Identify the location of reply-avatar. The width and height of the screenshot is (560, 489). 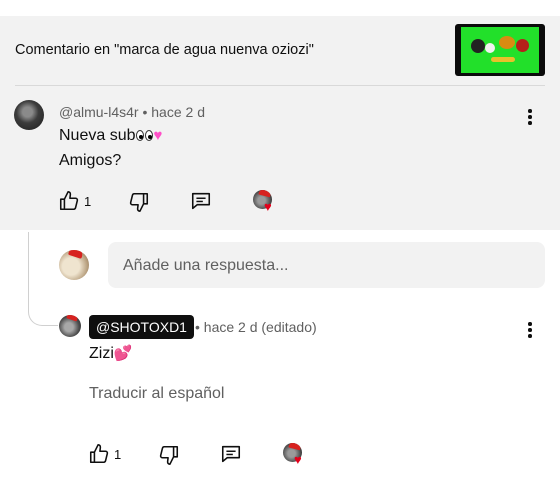
(70, 326).